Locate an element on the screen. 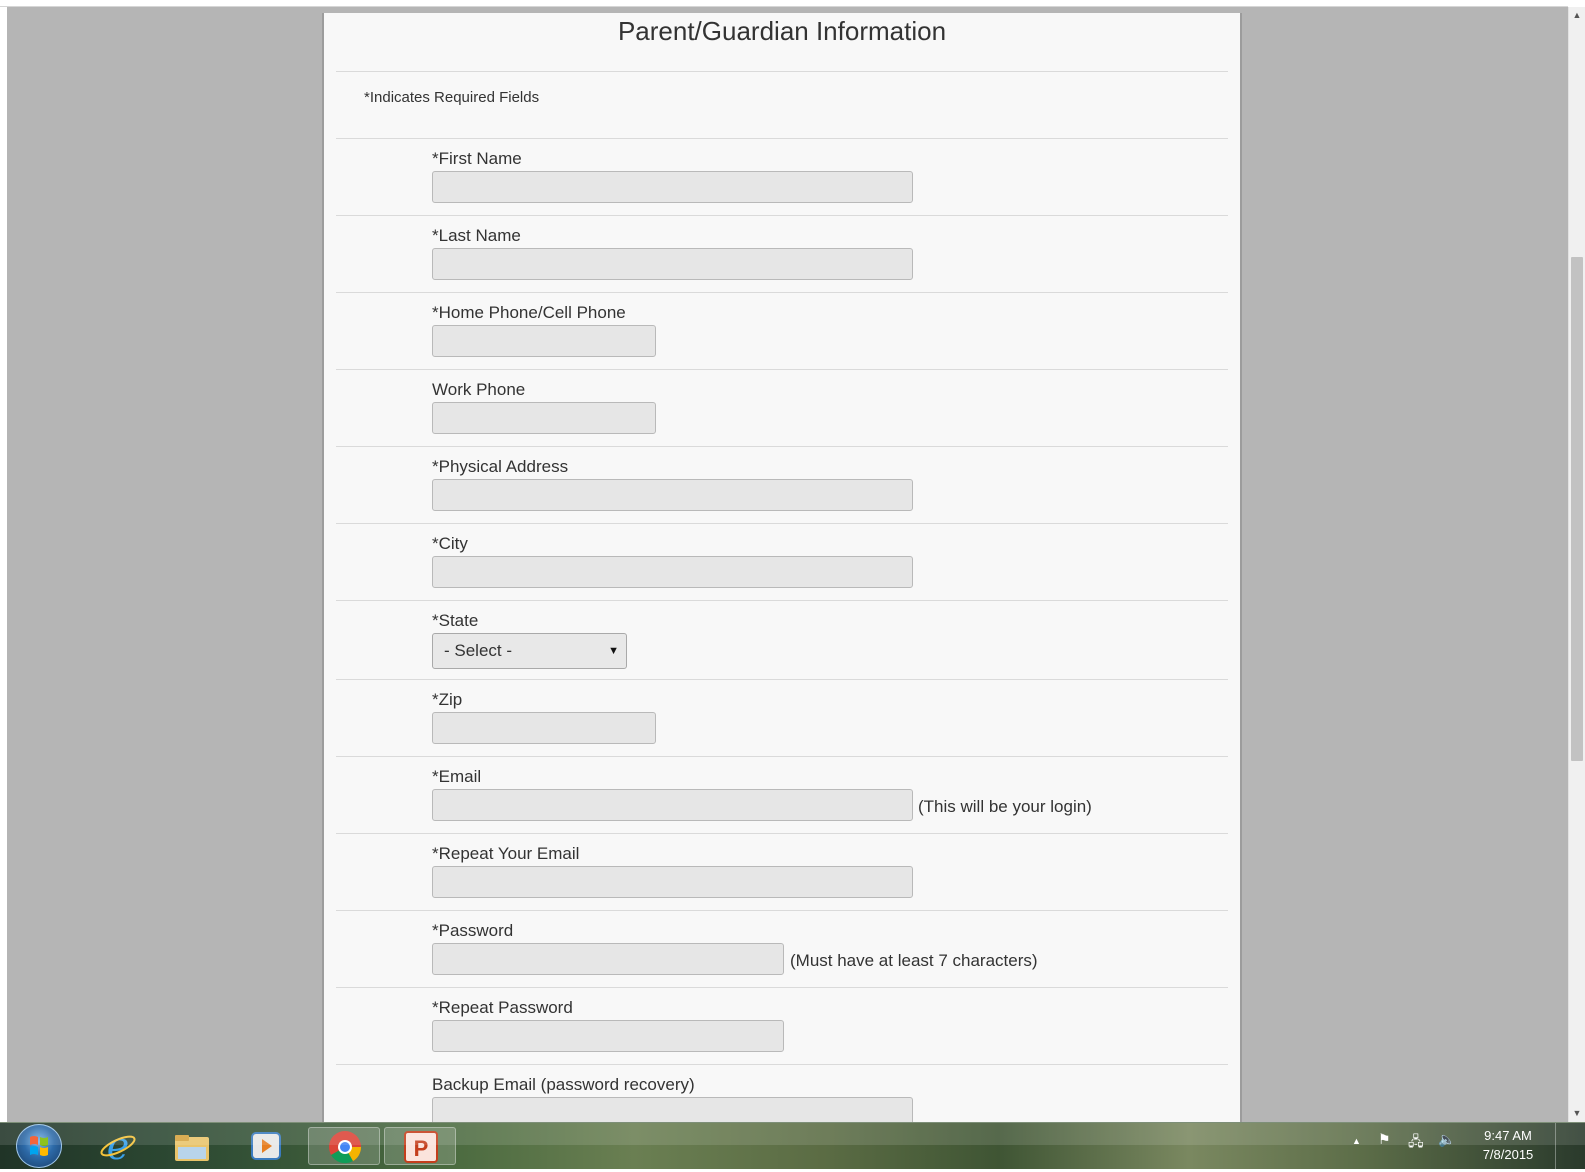  backup-email-label: Backup Email (password recovery) is located at coordinates (563, 1084).